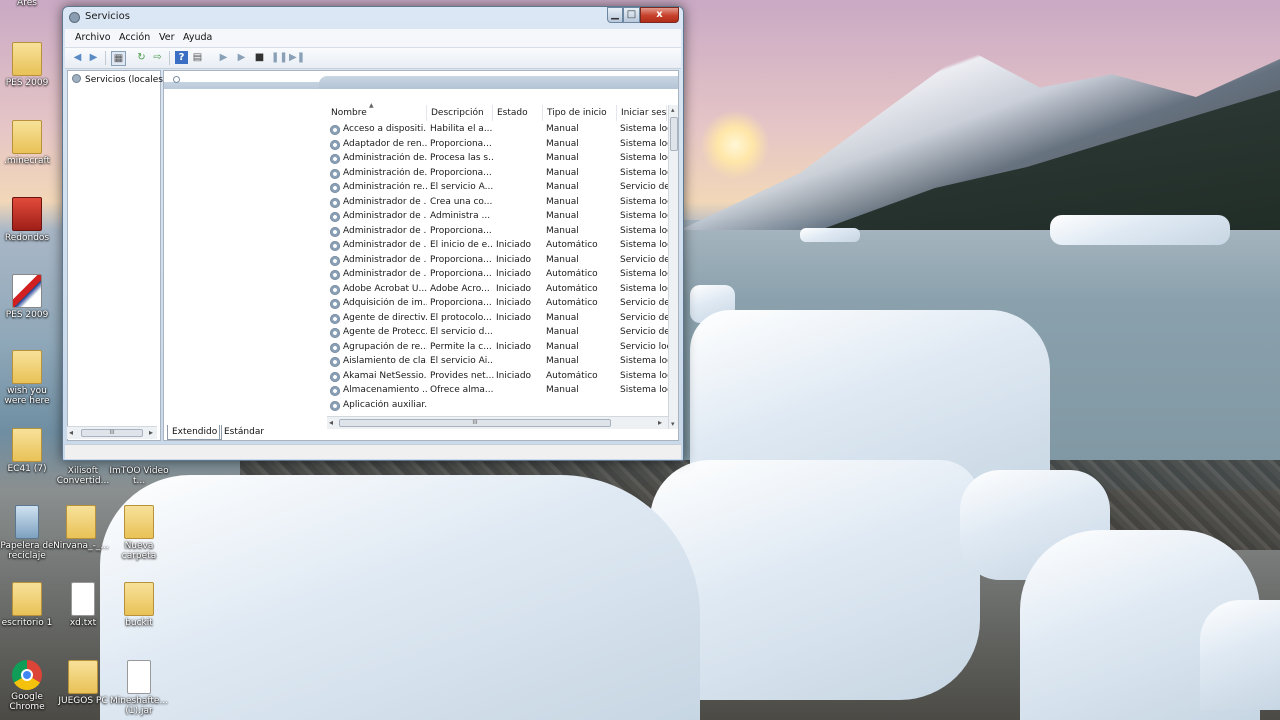 Image resolution: width=1280 pixels, height=720 pixels. Describe the element at coordinates (181, 57) in the screenshot. I see `help-icon: ?` at that location.